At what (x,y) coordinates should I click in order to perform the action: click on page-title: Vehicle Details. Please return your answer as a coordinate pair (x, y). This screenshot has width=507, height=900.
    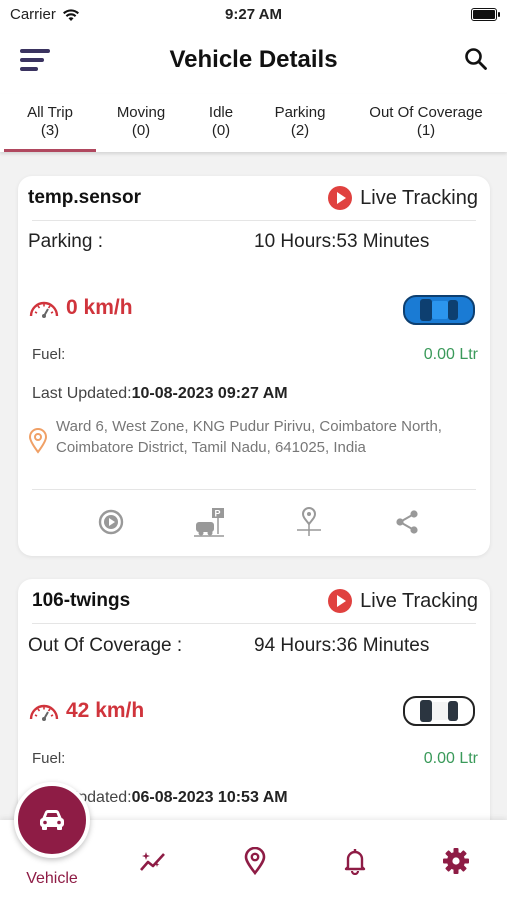
    Looking at the image, I should click on (253, 59).